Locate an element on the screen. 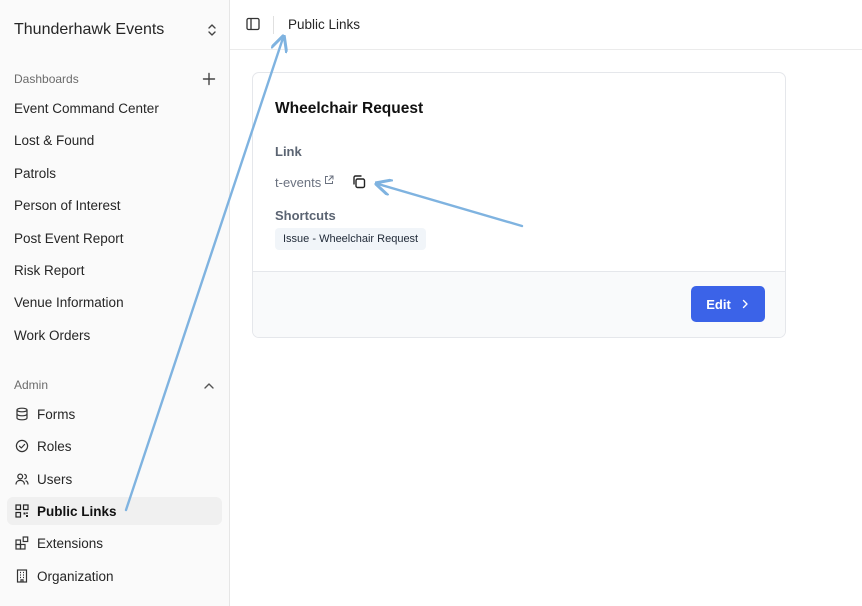  page-title: Public Links is located at coordinates (324, 24).